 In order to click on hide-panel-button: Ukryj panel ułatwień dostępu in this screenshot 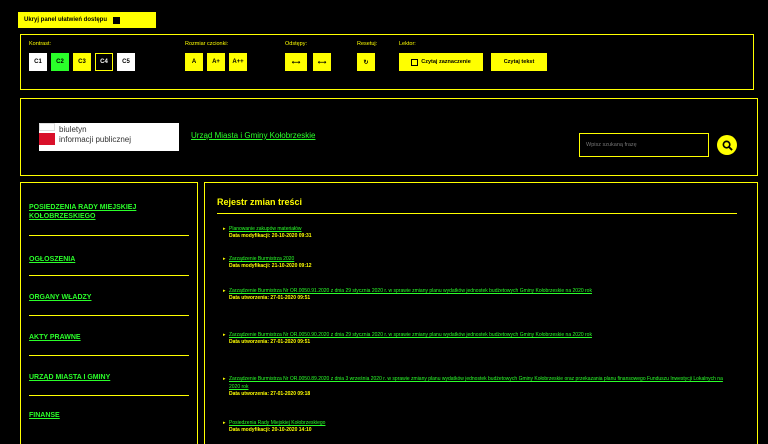, I will do `click(87, 20)`.